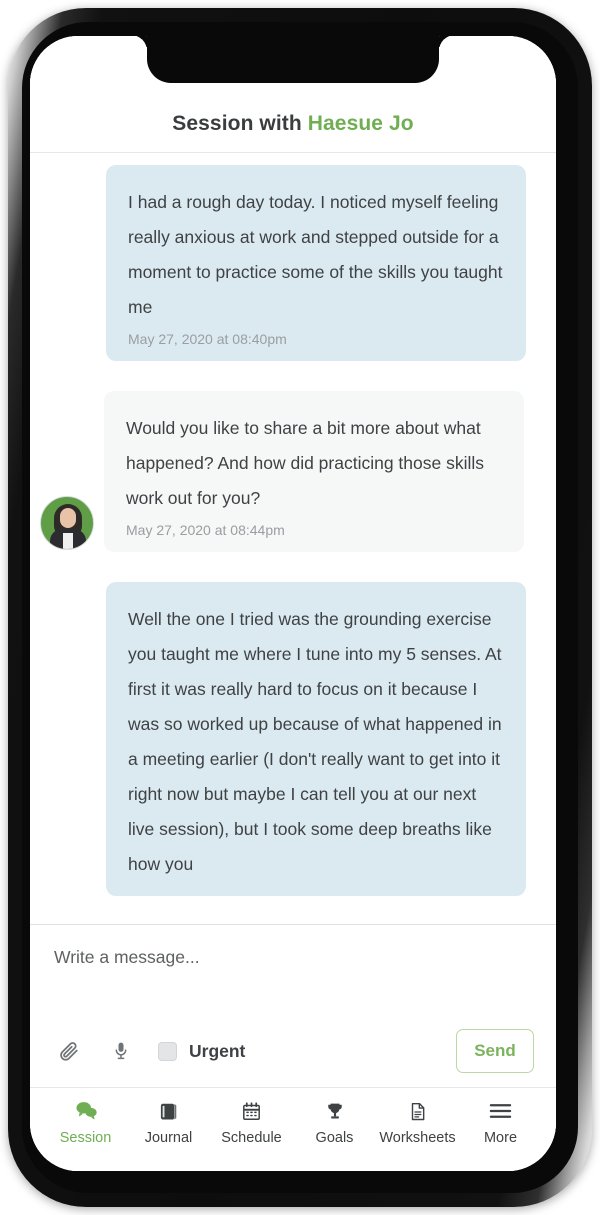 This screenshot has height=1215, width=600. What do you see at coordinates (167, 1051) in the screenshot?
I see `urgent-checkbox` at bounding box center [167, 1051].